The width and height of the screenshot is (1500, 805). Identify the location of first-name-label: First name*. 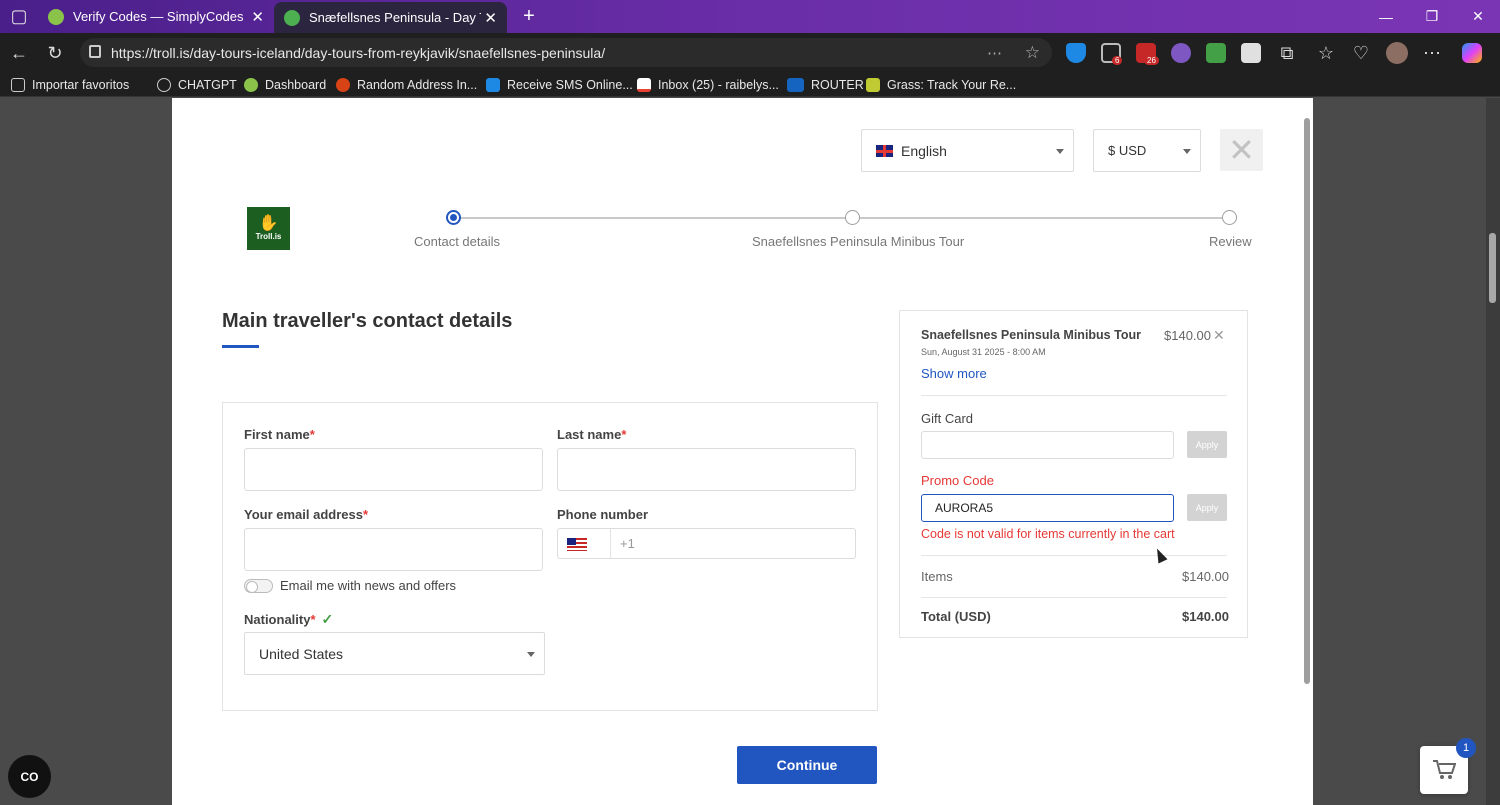
(279, 434).